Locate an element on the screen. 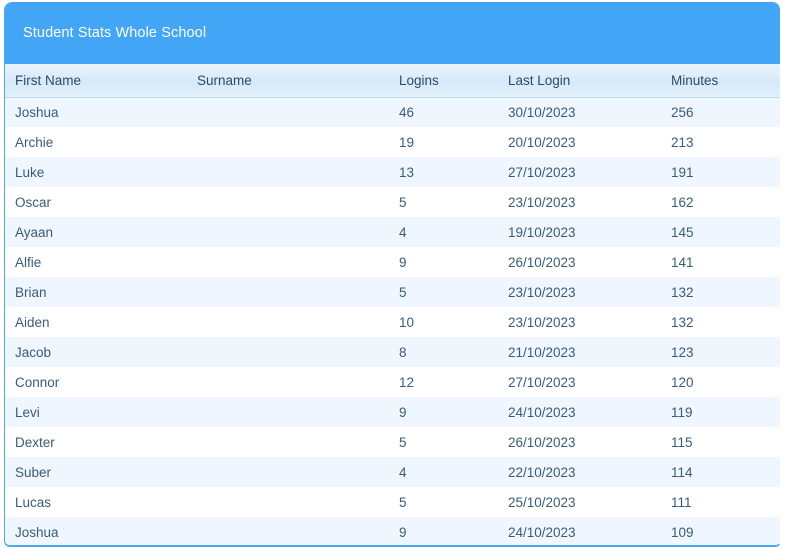 The width and height of the screenshot is (785, 549). cell-minutes: 109 is located at coordinates (720, 531).